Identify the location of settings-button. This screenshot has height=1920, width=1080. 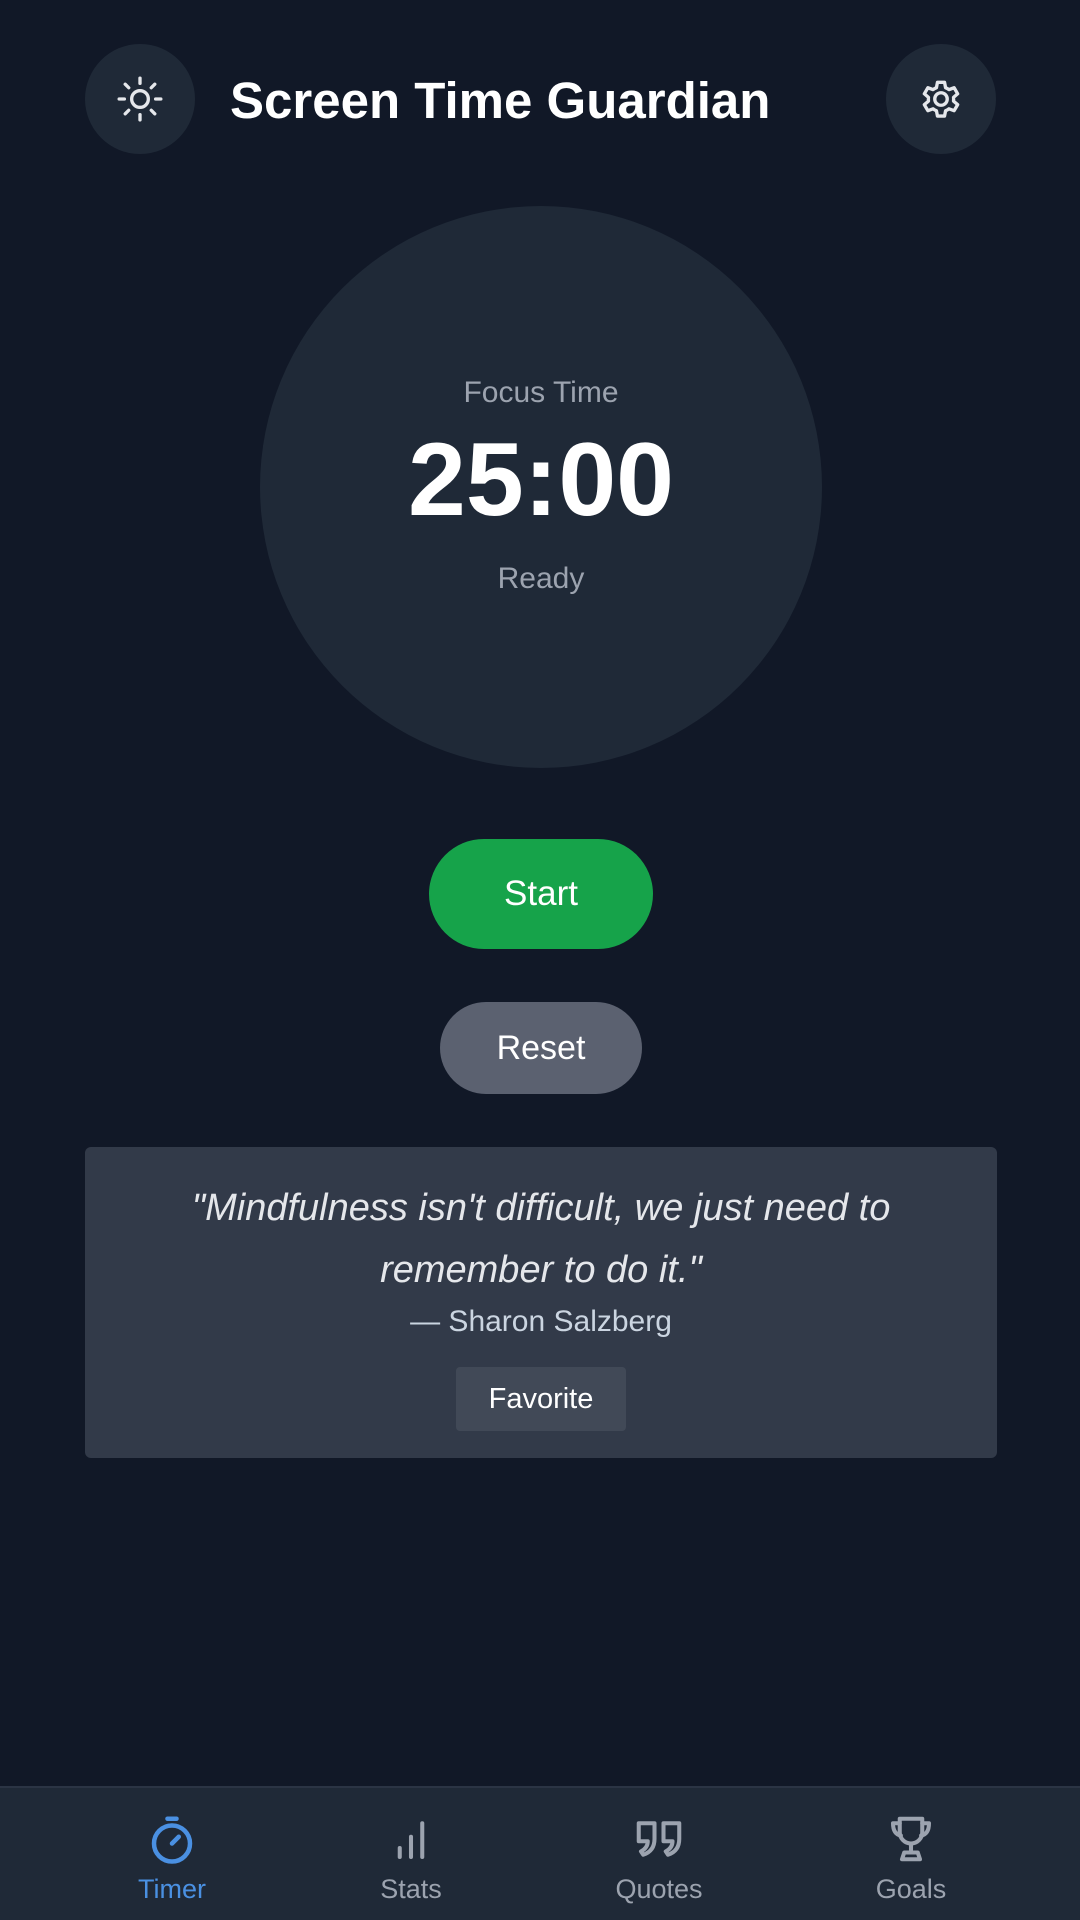
(941, 99).